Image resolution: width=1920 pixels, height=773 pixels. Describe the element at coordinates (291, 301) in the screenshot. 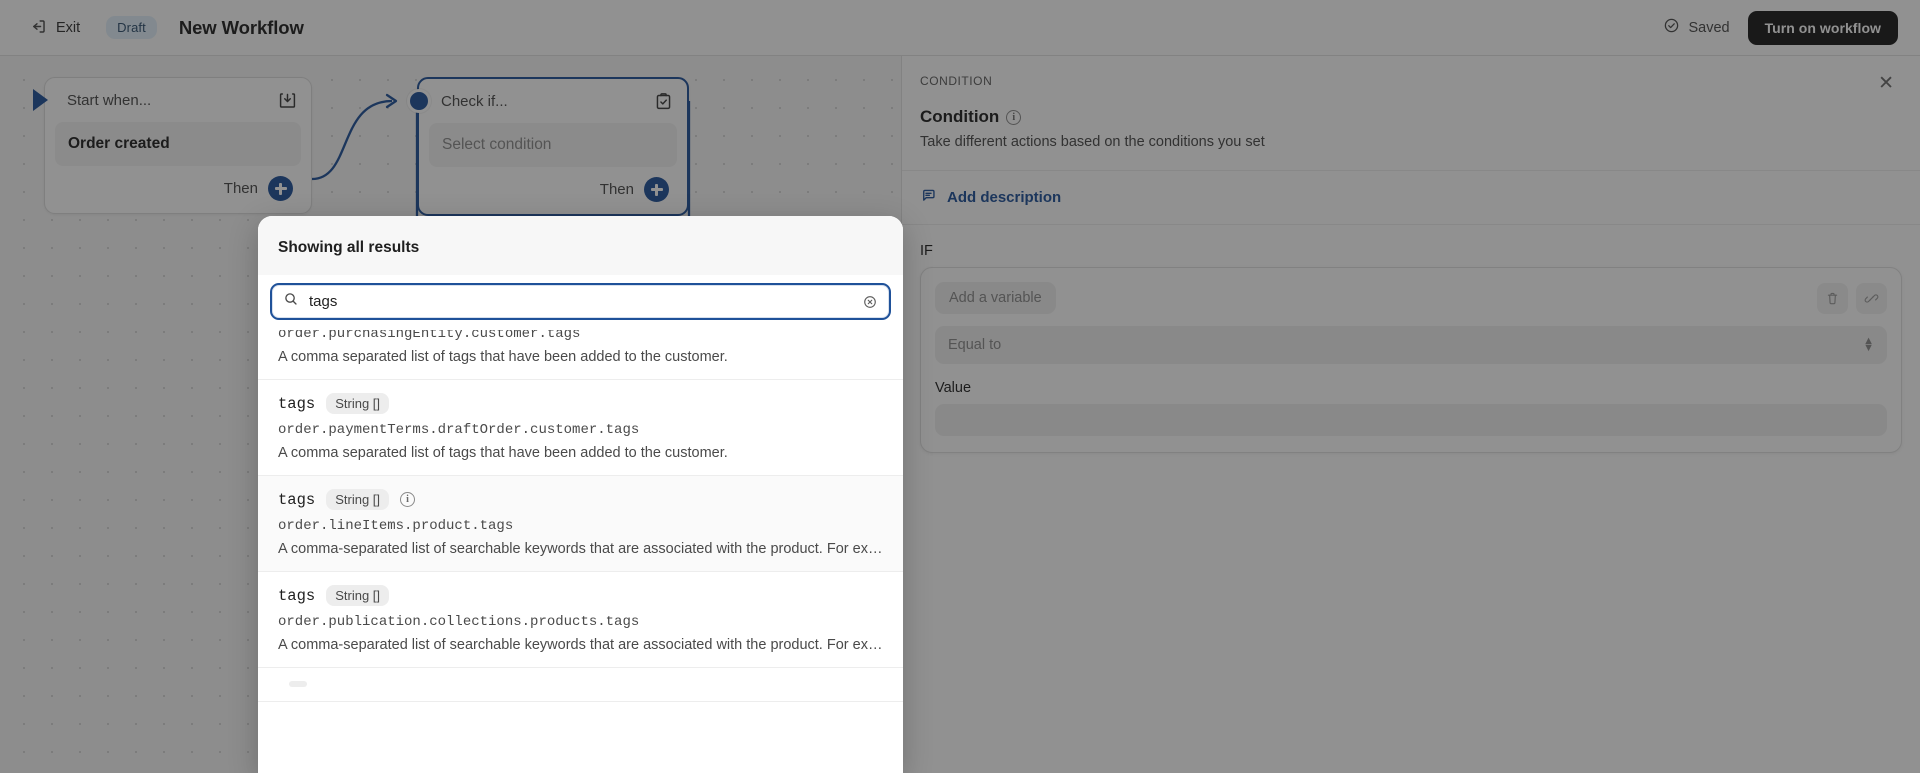

I see `search-icon` at that location.